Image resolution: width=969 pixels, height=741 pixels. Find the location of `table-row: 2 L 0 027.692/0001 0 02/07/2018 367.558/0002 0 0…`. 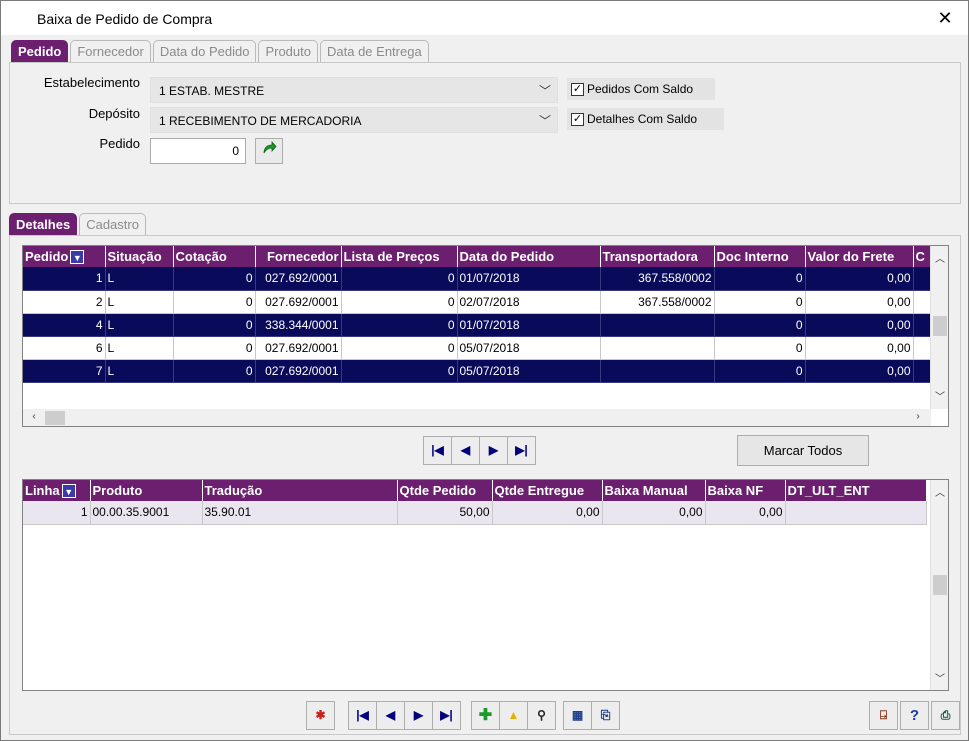

table-row: 2 L 0 027.692/0001 0 02/07/2018 367.558/0002 0 0… is located at coordinates (477, 302).